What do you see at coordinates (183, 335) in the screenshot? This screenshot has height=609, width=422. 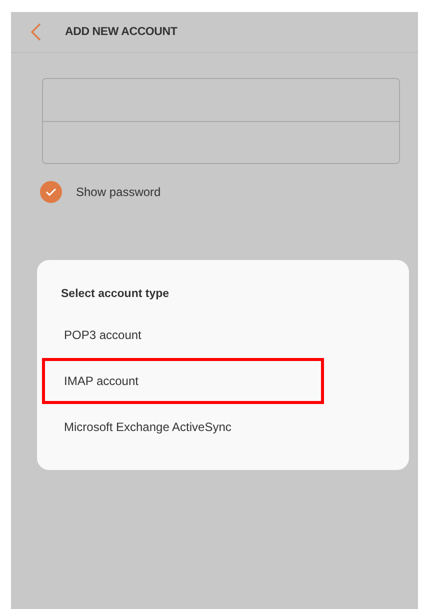 I see `account-type-option: POP3 account` at bounding box center [183, 335].